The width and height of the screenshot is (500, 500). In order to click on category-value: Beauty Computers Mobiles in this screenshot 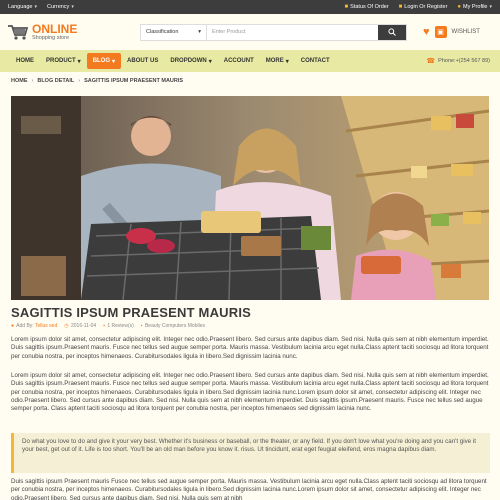, I will do `click(174, 326)`.